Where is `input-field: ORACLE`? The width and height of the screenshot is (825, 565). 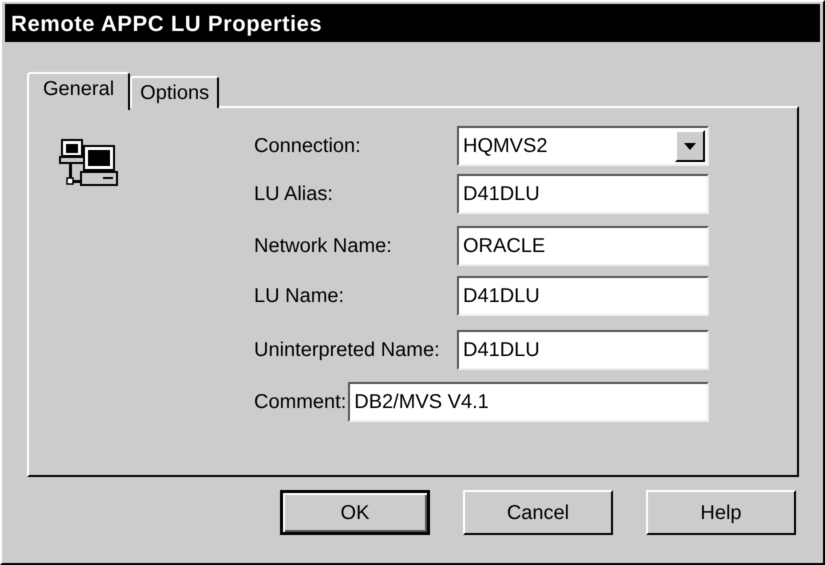
input-field: ORACLE is located at coordinates (583, 246).